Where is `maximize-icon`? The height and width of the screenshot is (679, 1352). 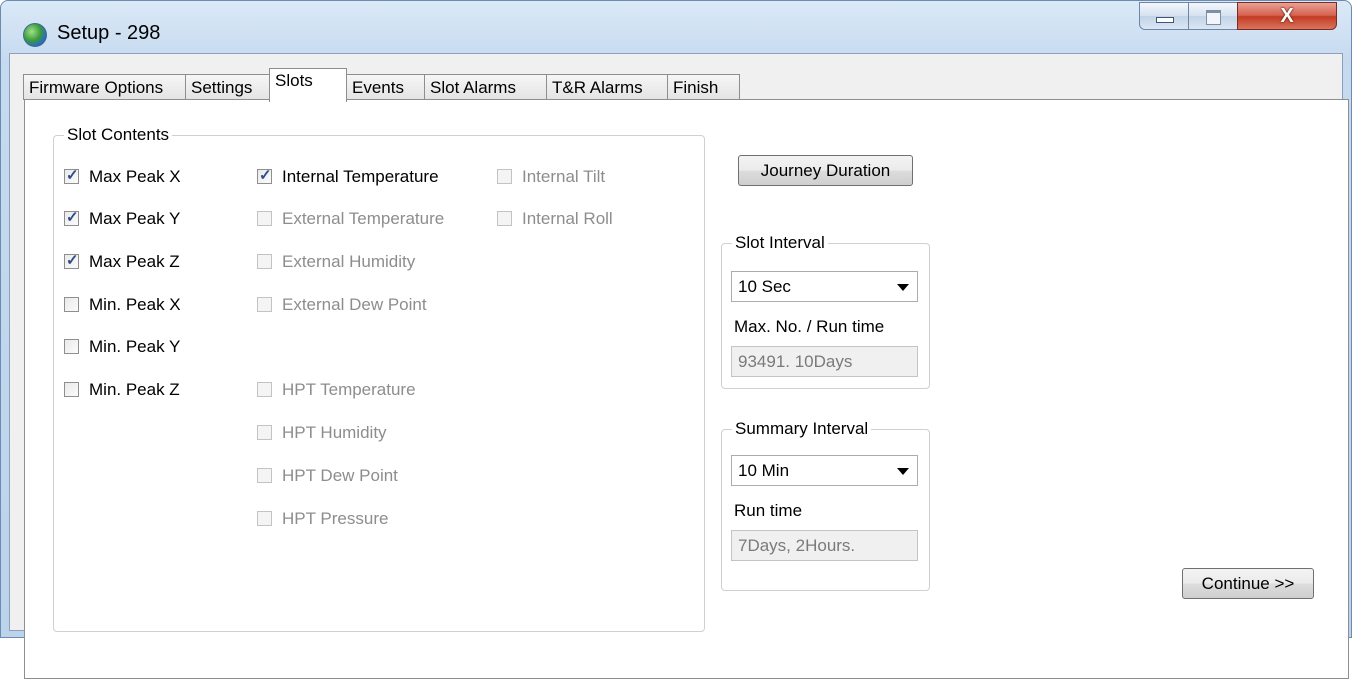
maximize-icon is located at coordinates (1213, 17).